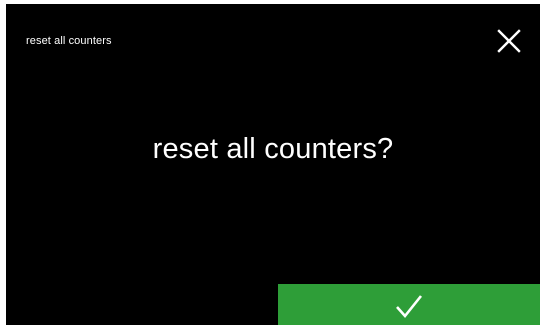 The height and width of the screenshot is (327, 542). I want to click on page-title: reset all counters, so click(69, 41).